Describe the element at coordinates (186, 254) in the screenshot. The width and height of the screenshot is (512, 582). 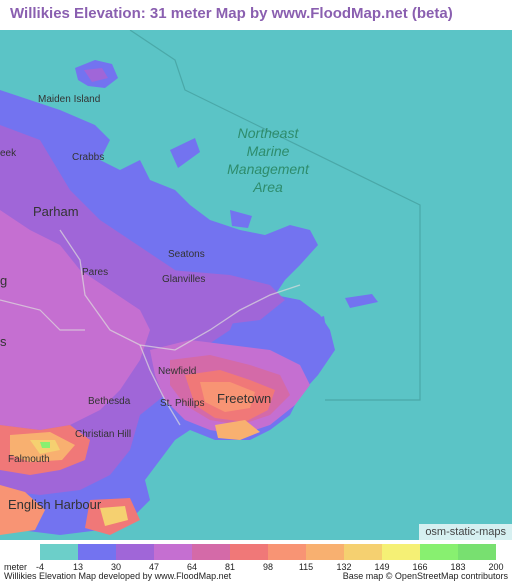
I see `label-seatons: Seatons` at that location.